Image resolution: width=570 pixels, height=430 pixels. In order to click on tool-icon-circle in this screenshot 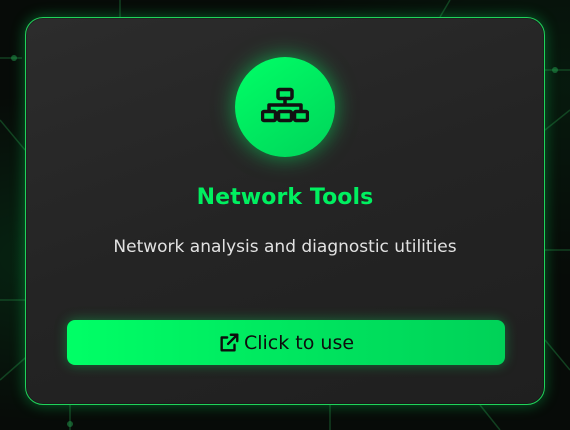, I will do `click(285, 107)`.